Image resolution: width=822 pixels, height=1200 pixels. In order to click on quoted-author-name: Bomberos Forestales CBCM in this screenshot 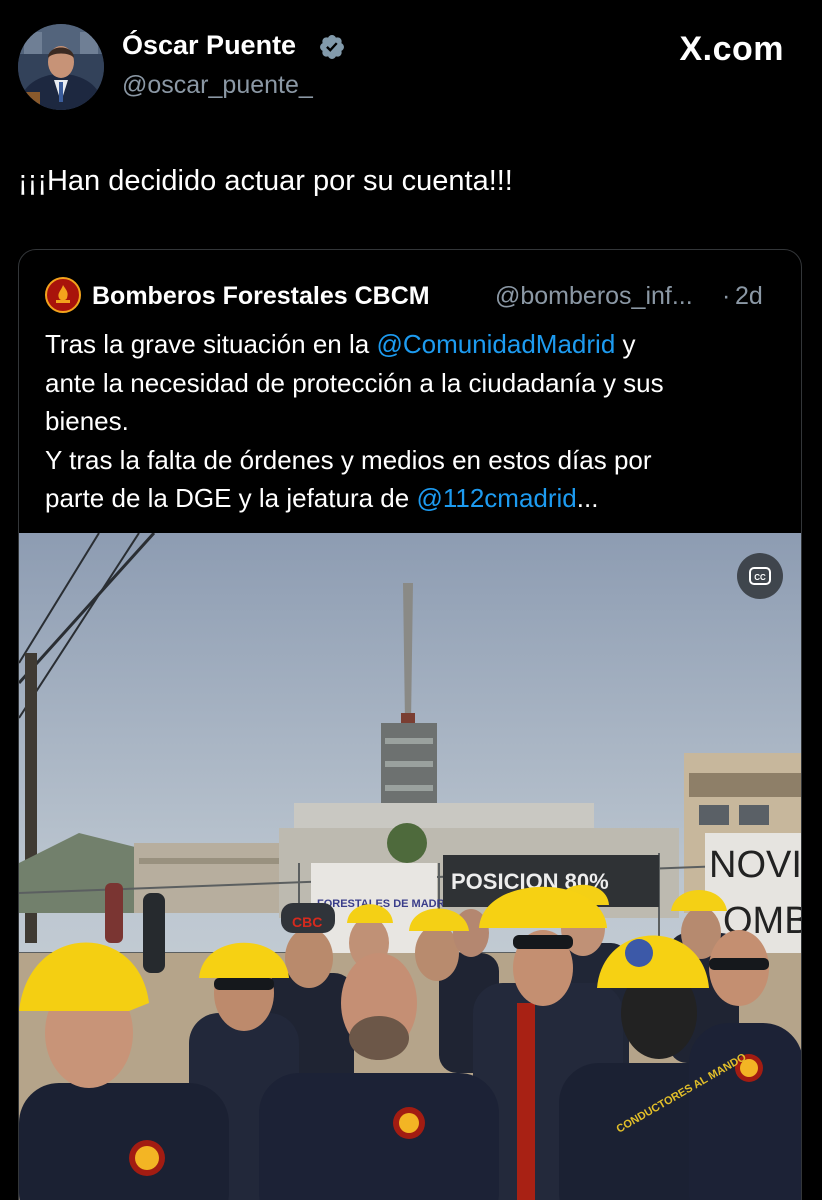, I will do `click(261, 296)`.